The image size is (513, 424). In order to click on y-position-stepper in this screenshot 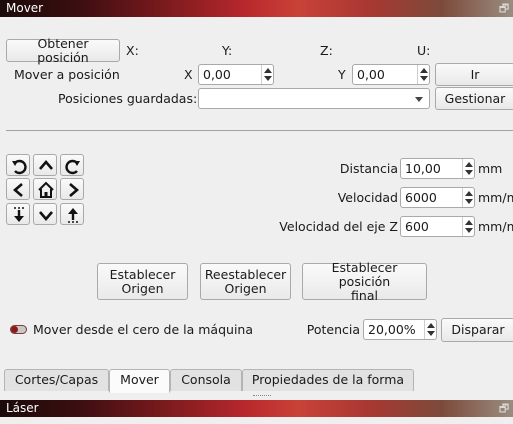, I will do `click(423, 74)`.